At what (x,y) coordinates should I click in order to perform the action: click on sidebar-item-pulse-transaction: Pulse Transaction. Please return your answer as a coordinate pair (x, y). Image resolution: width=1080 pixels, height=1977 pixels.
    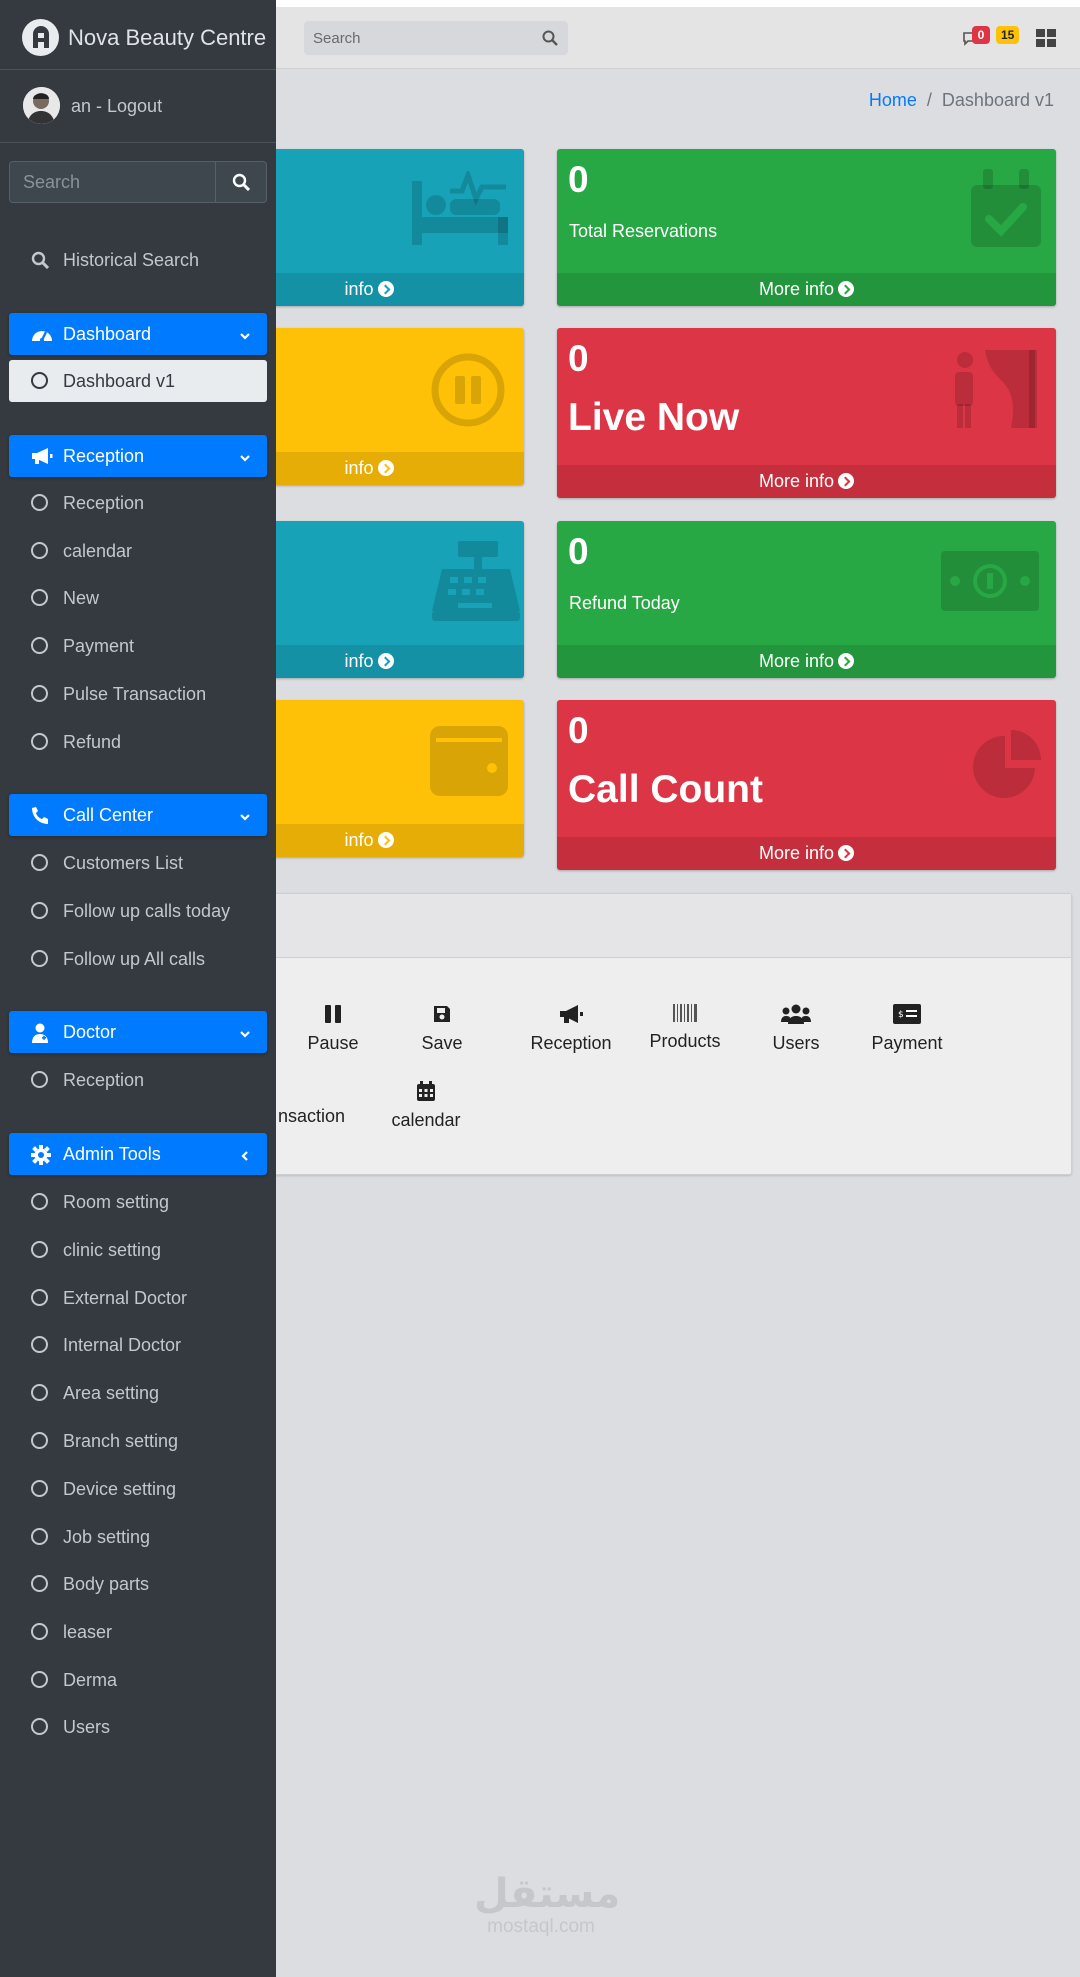
    Looking at the image, I should click on (138, 694).